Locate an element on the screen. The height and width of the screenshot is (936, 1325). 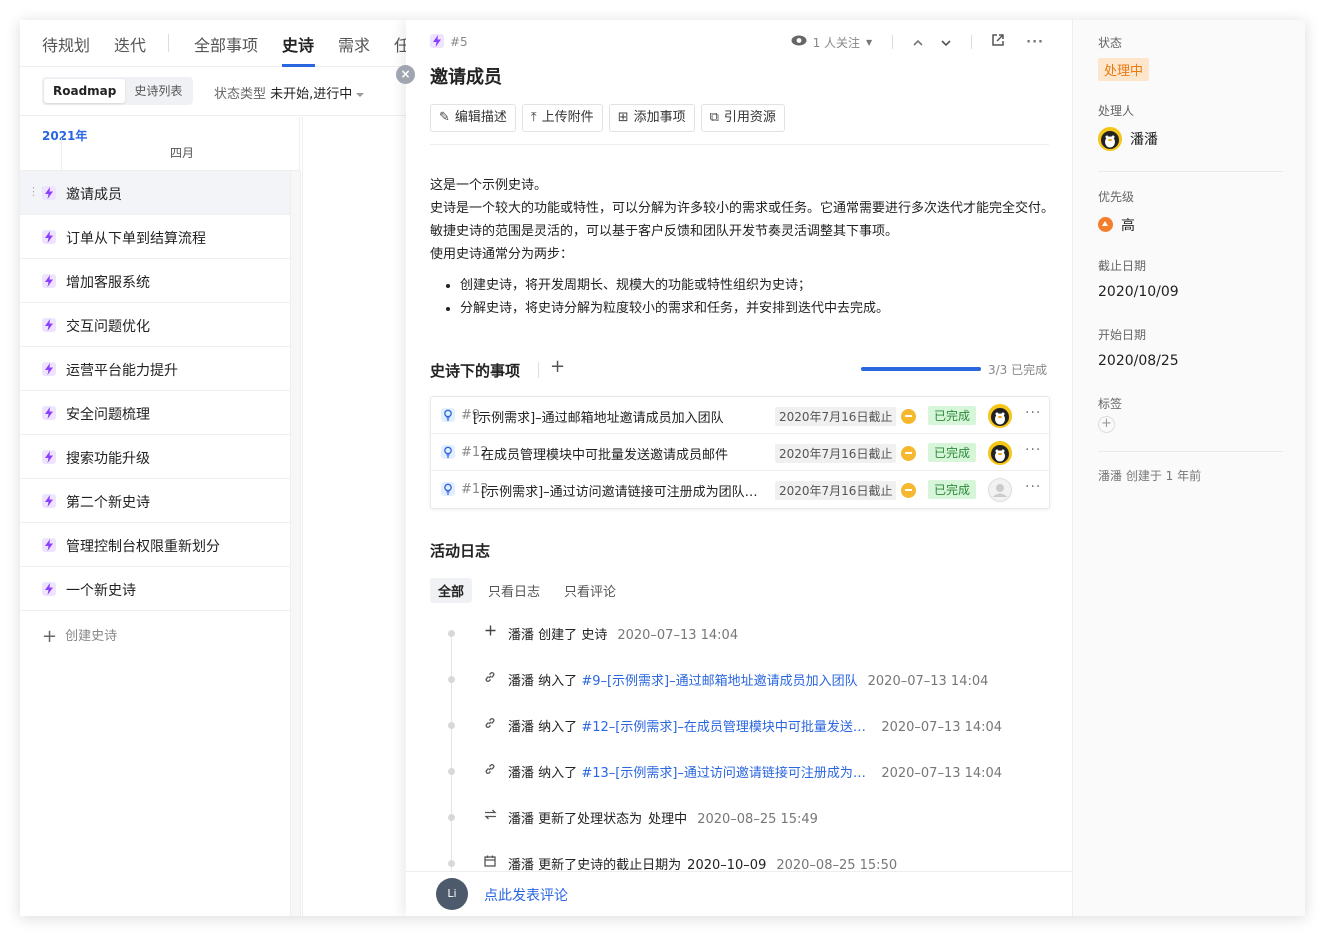
epic-row: 增加客服系统 is located at coordinates (155, 281).